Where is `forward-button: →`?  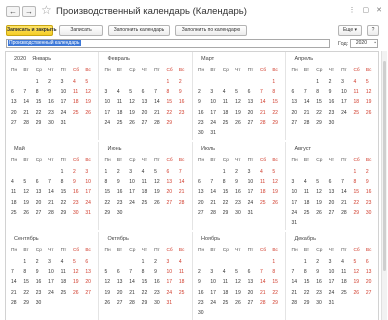 forward-button: → is located at coordinates (29, 11).